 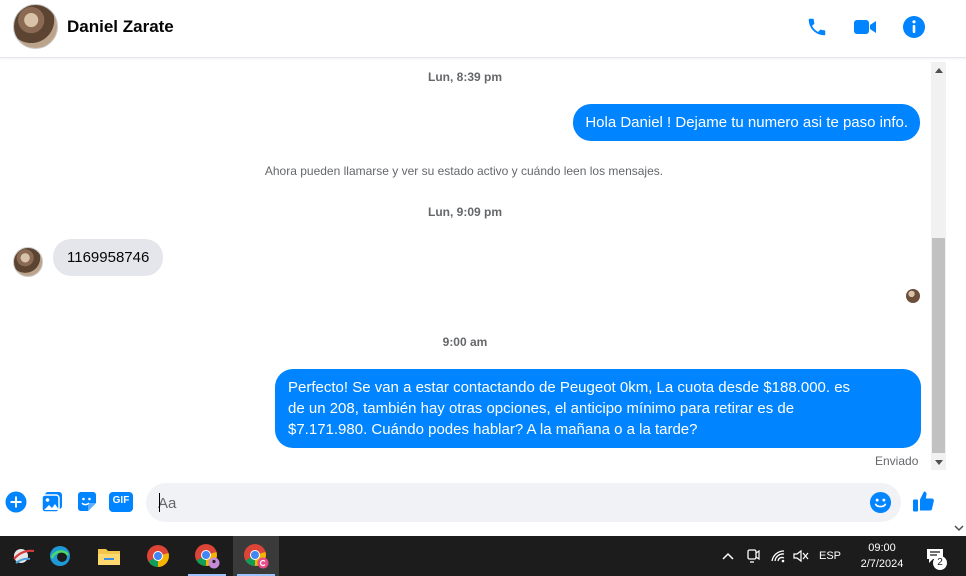 I want to click on info-icon, so click(x=914, y=27).